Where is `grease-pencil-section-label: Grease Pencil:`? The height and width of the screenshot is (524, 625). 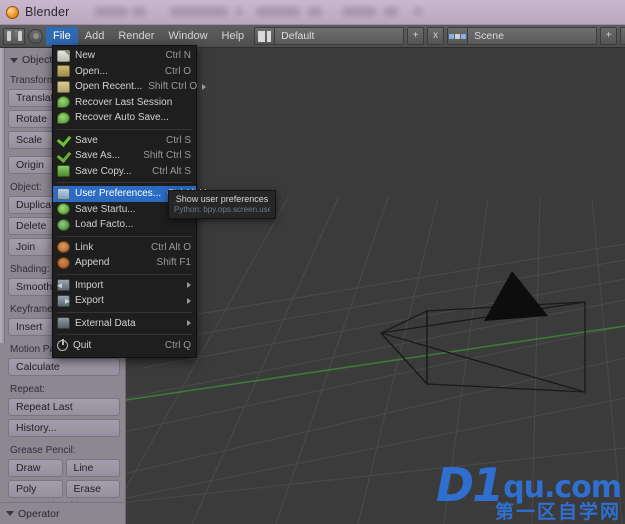
grease-pencil-section-label: Grease Pencil: is located at coordinates (43, 450).